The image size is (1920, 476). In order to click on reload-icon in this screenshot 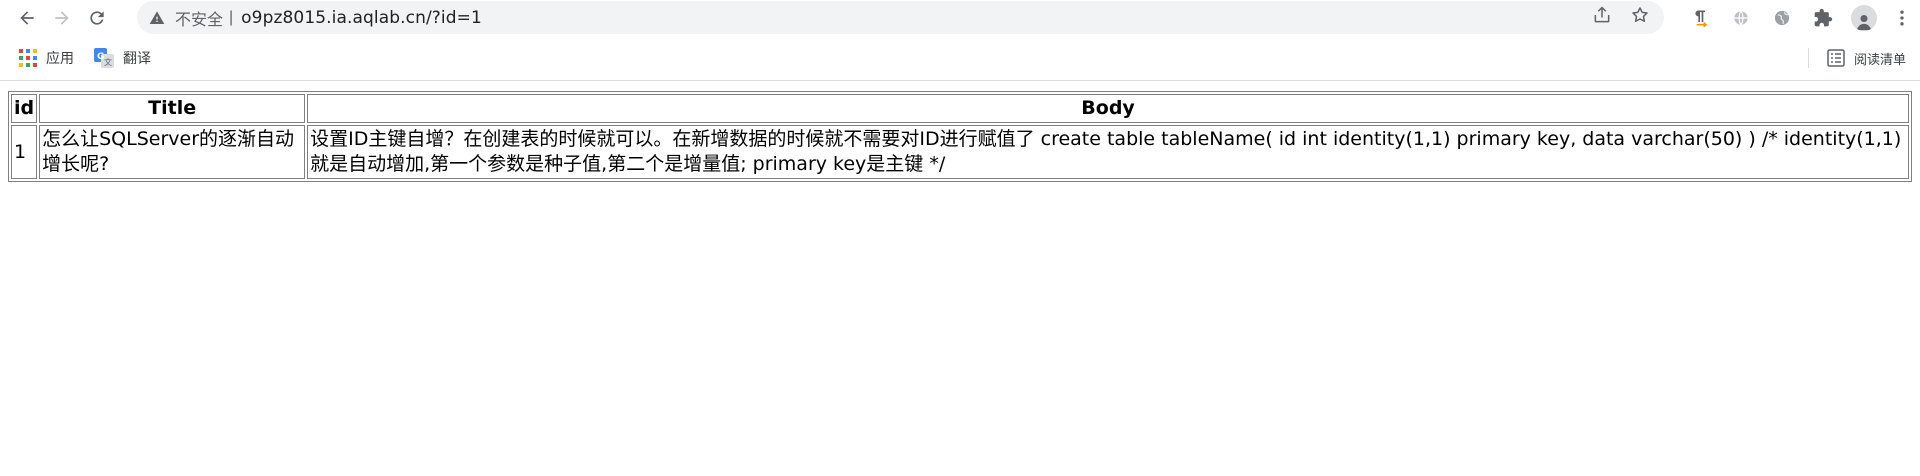, I will do `click(97, 17)`.